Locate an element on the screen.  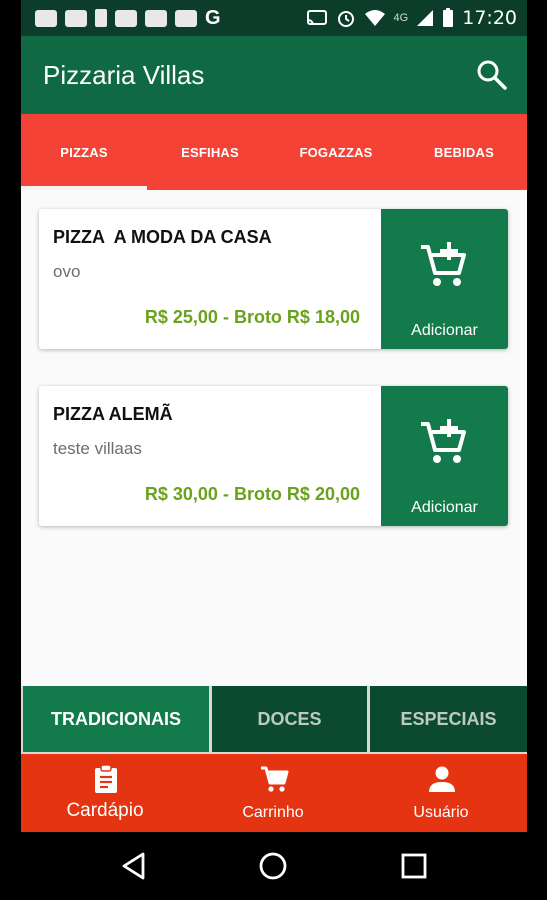
subcategory-bar: TRADICIONAIS DOCES ESPECIAIS is located at coordinates (274, 720).